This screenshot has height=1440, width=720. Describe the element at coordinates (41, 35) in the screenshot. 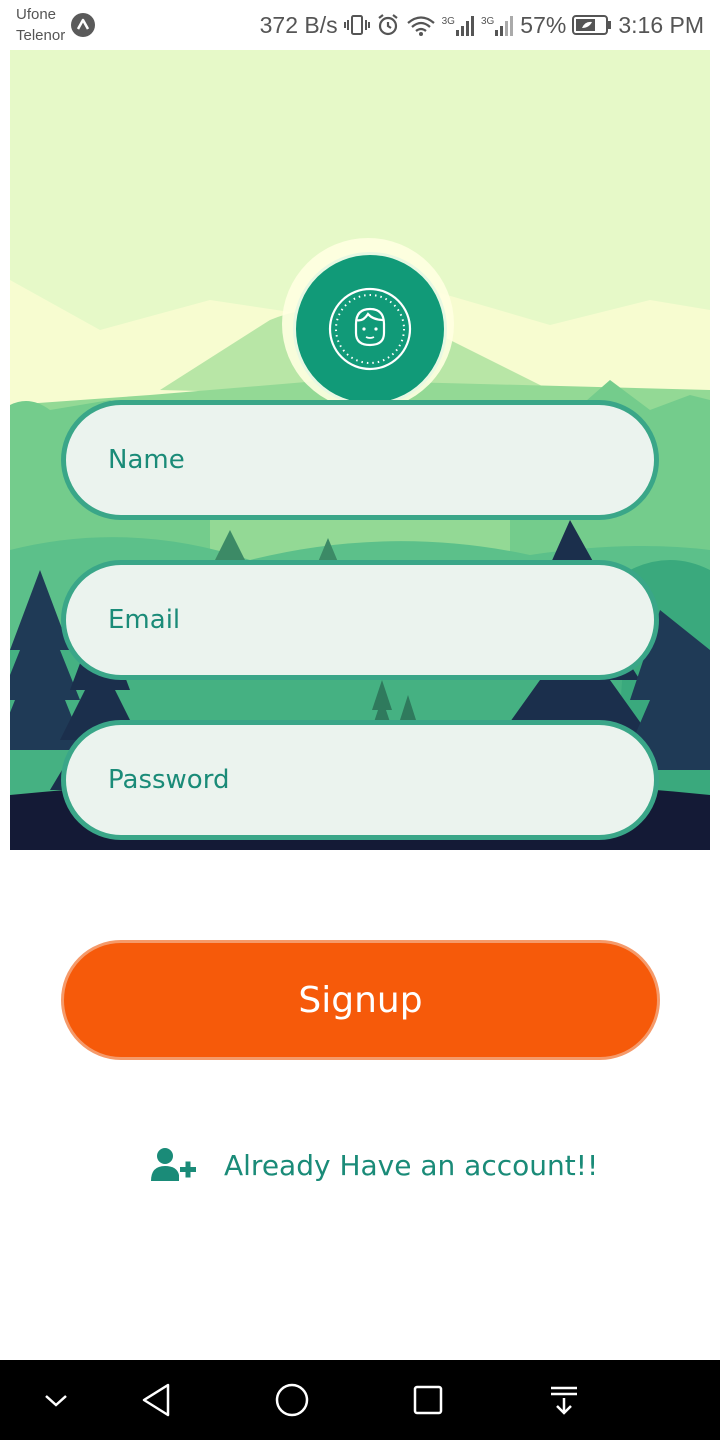

I see `carrier-2: Telenor` at that location.